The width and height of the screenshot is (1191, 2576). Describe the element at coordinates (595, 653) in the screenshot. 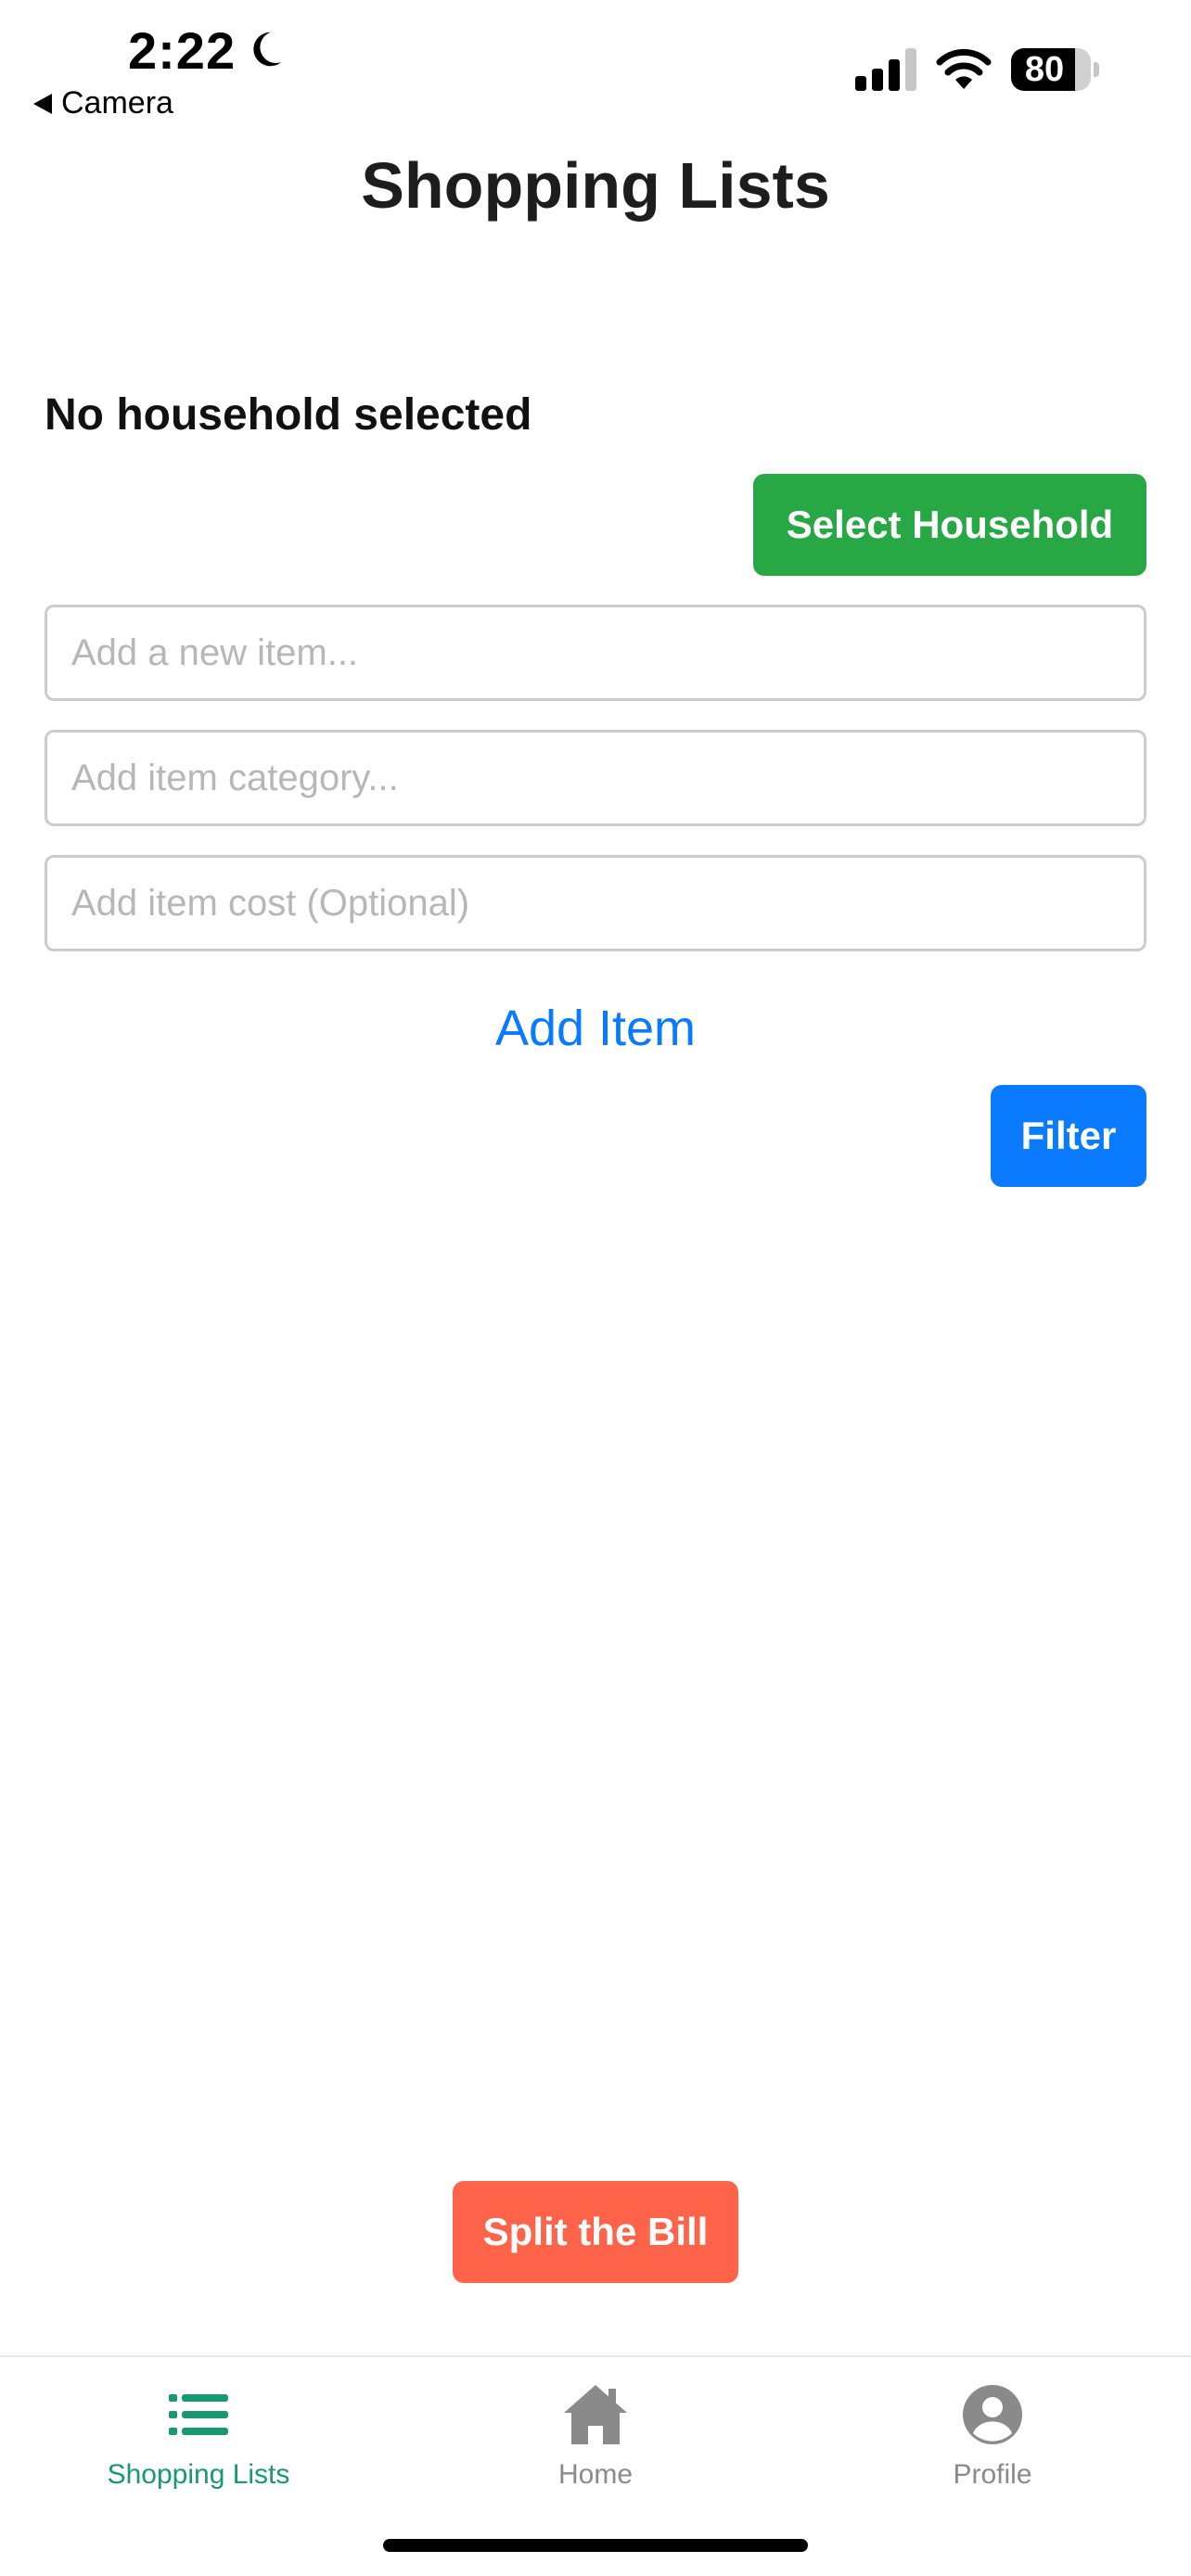

I see `new-item-input` at that location.